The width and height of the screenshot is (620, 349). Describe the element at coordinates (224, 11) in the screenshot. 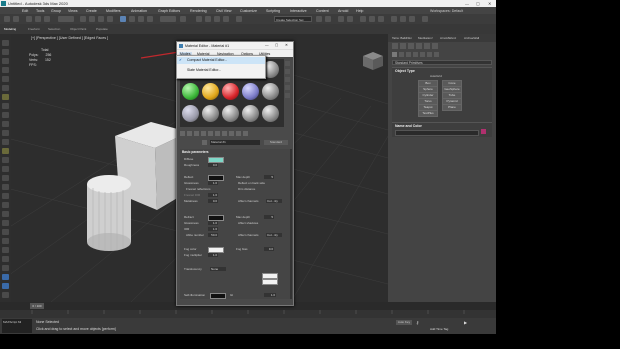

I see `menu-civil-view: Civil View` at that location.